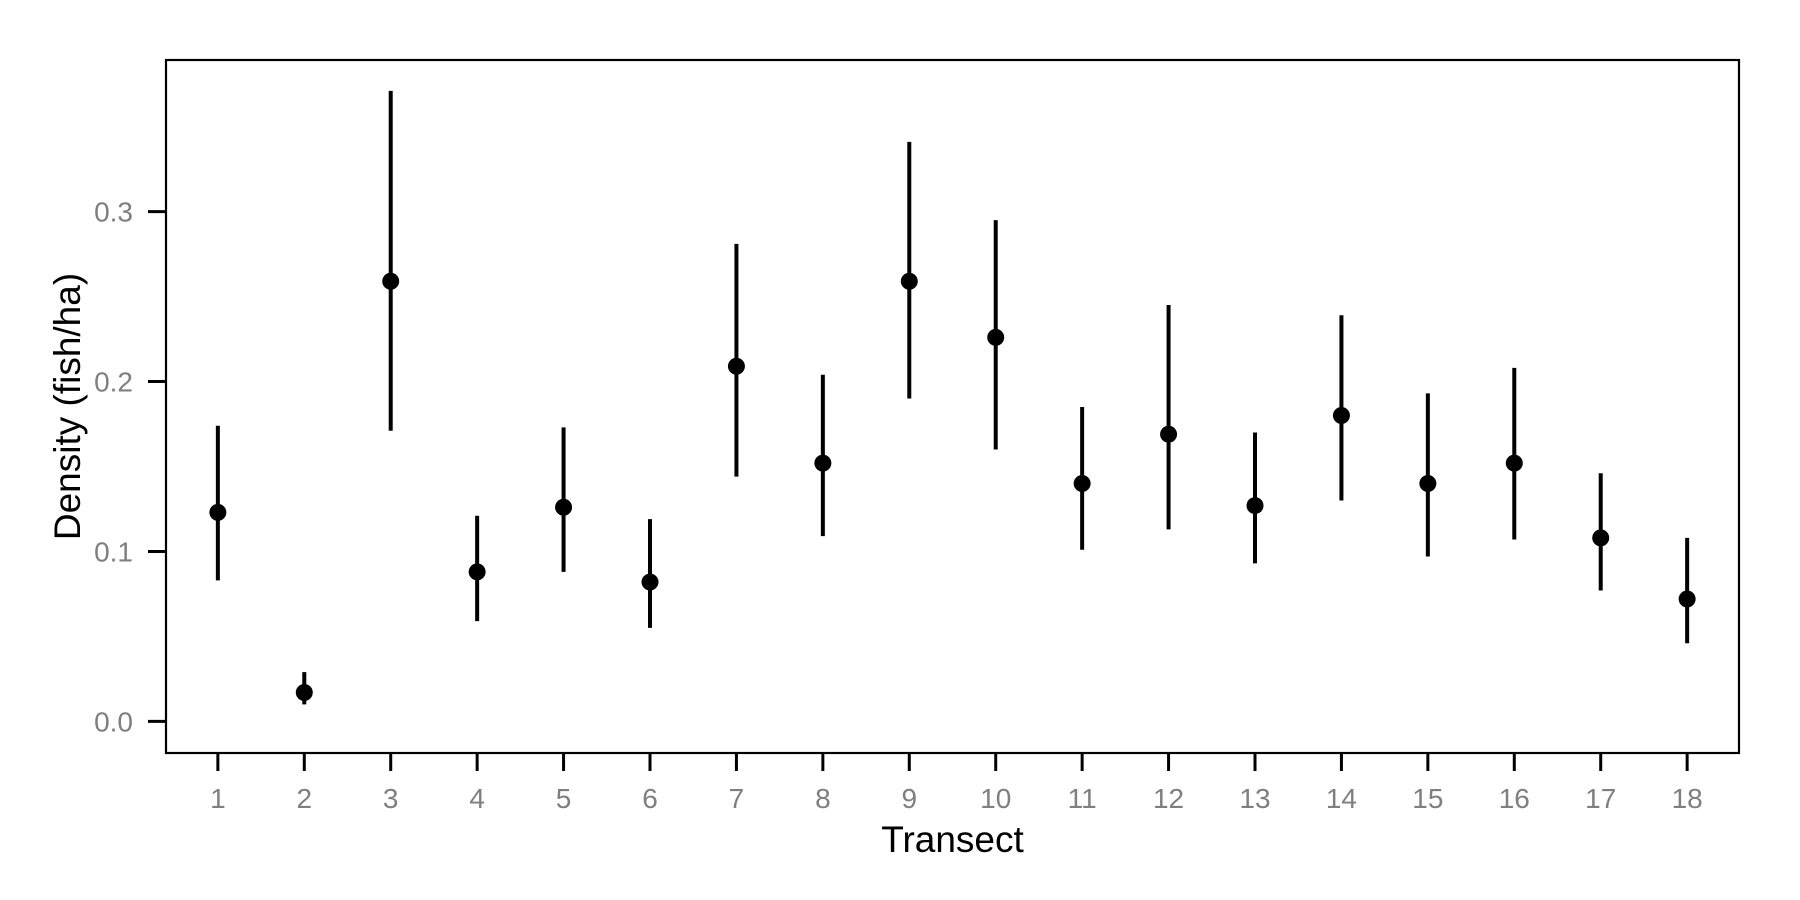 The image size is (1800, 900). I want to click on x-tick-label: 1, so click(218, 798).